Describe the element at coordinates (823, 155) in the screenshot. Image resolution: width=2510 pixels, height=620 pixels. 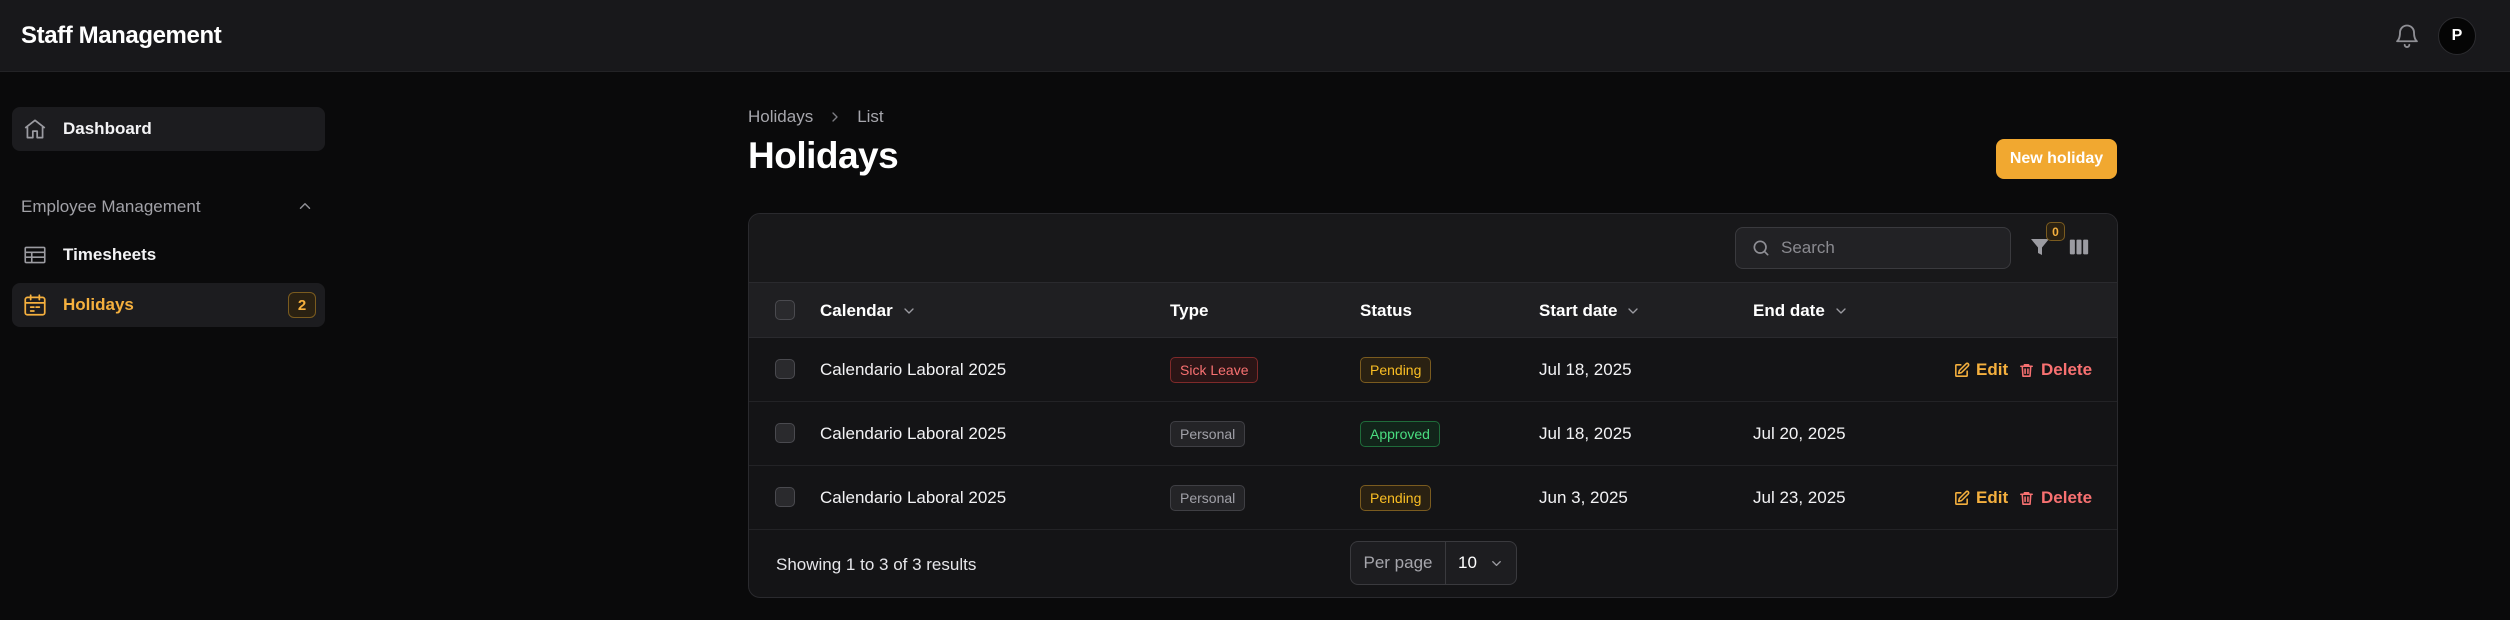
I see `page-title: Holidays` at that location.